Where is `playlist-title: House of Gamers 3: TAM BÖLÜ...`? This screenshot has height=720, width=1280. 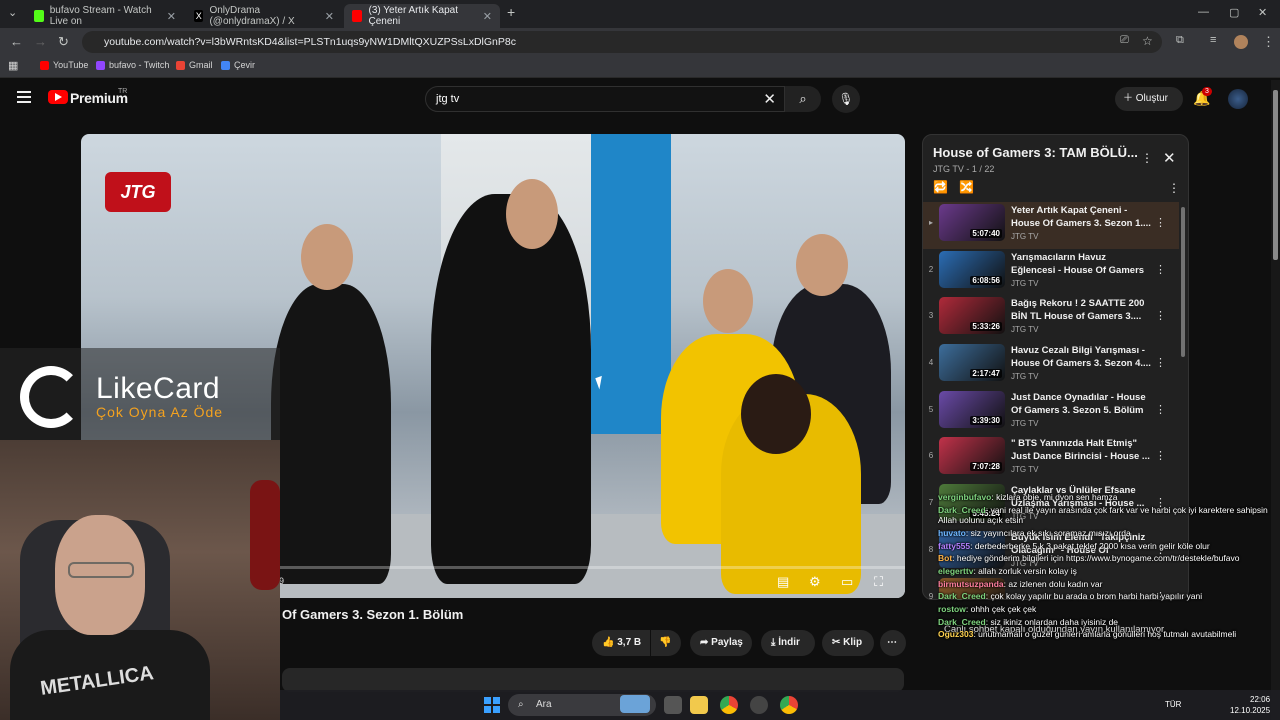 playlist-title: House of Gamers 3: TAM BÖLÜ... is located at coordinates (1035, 152).